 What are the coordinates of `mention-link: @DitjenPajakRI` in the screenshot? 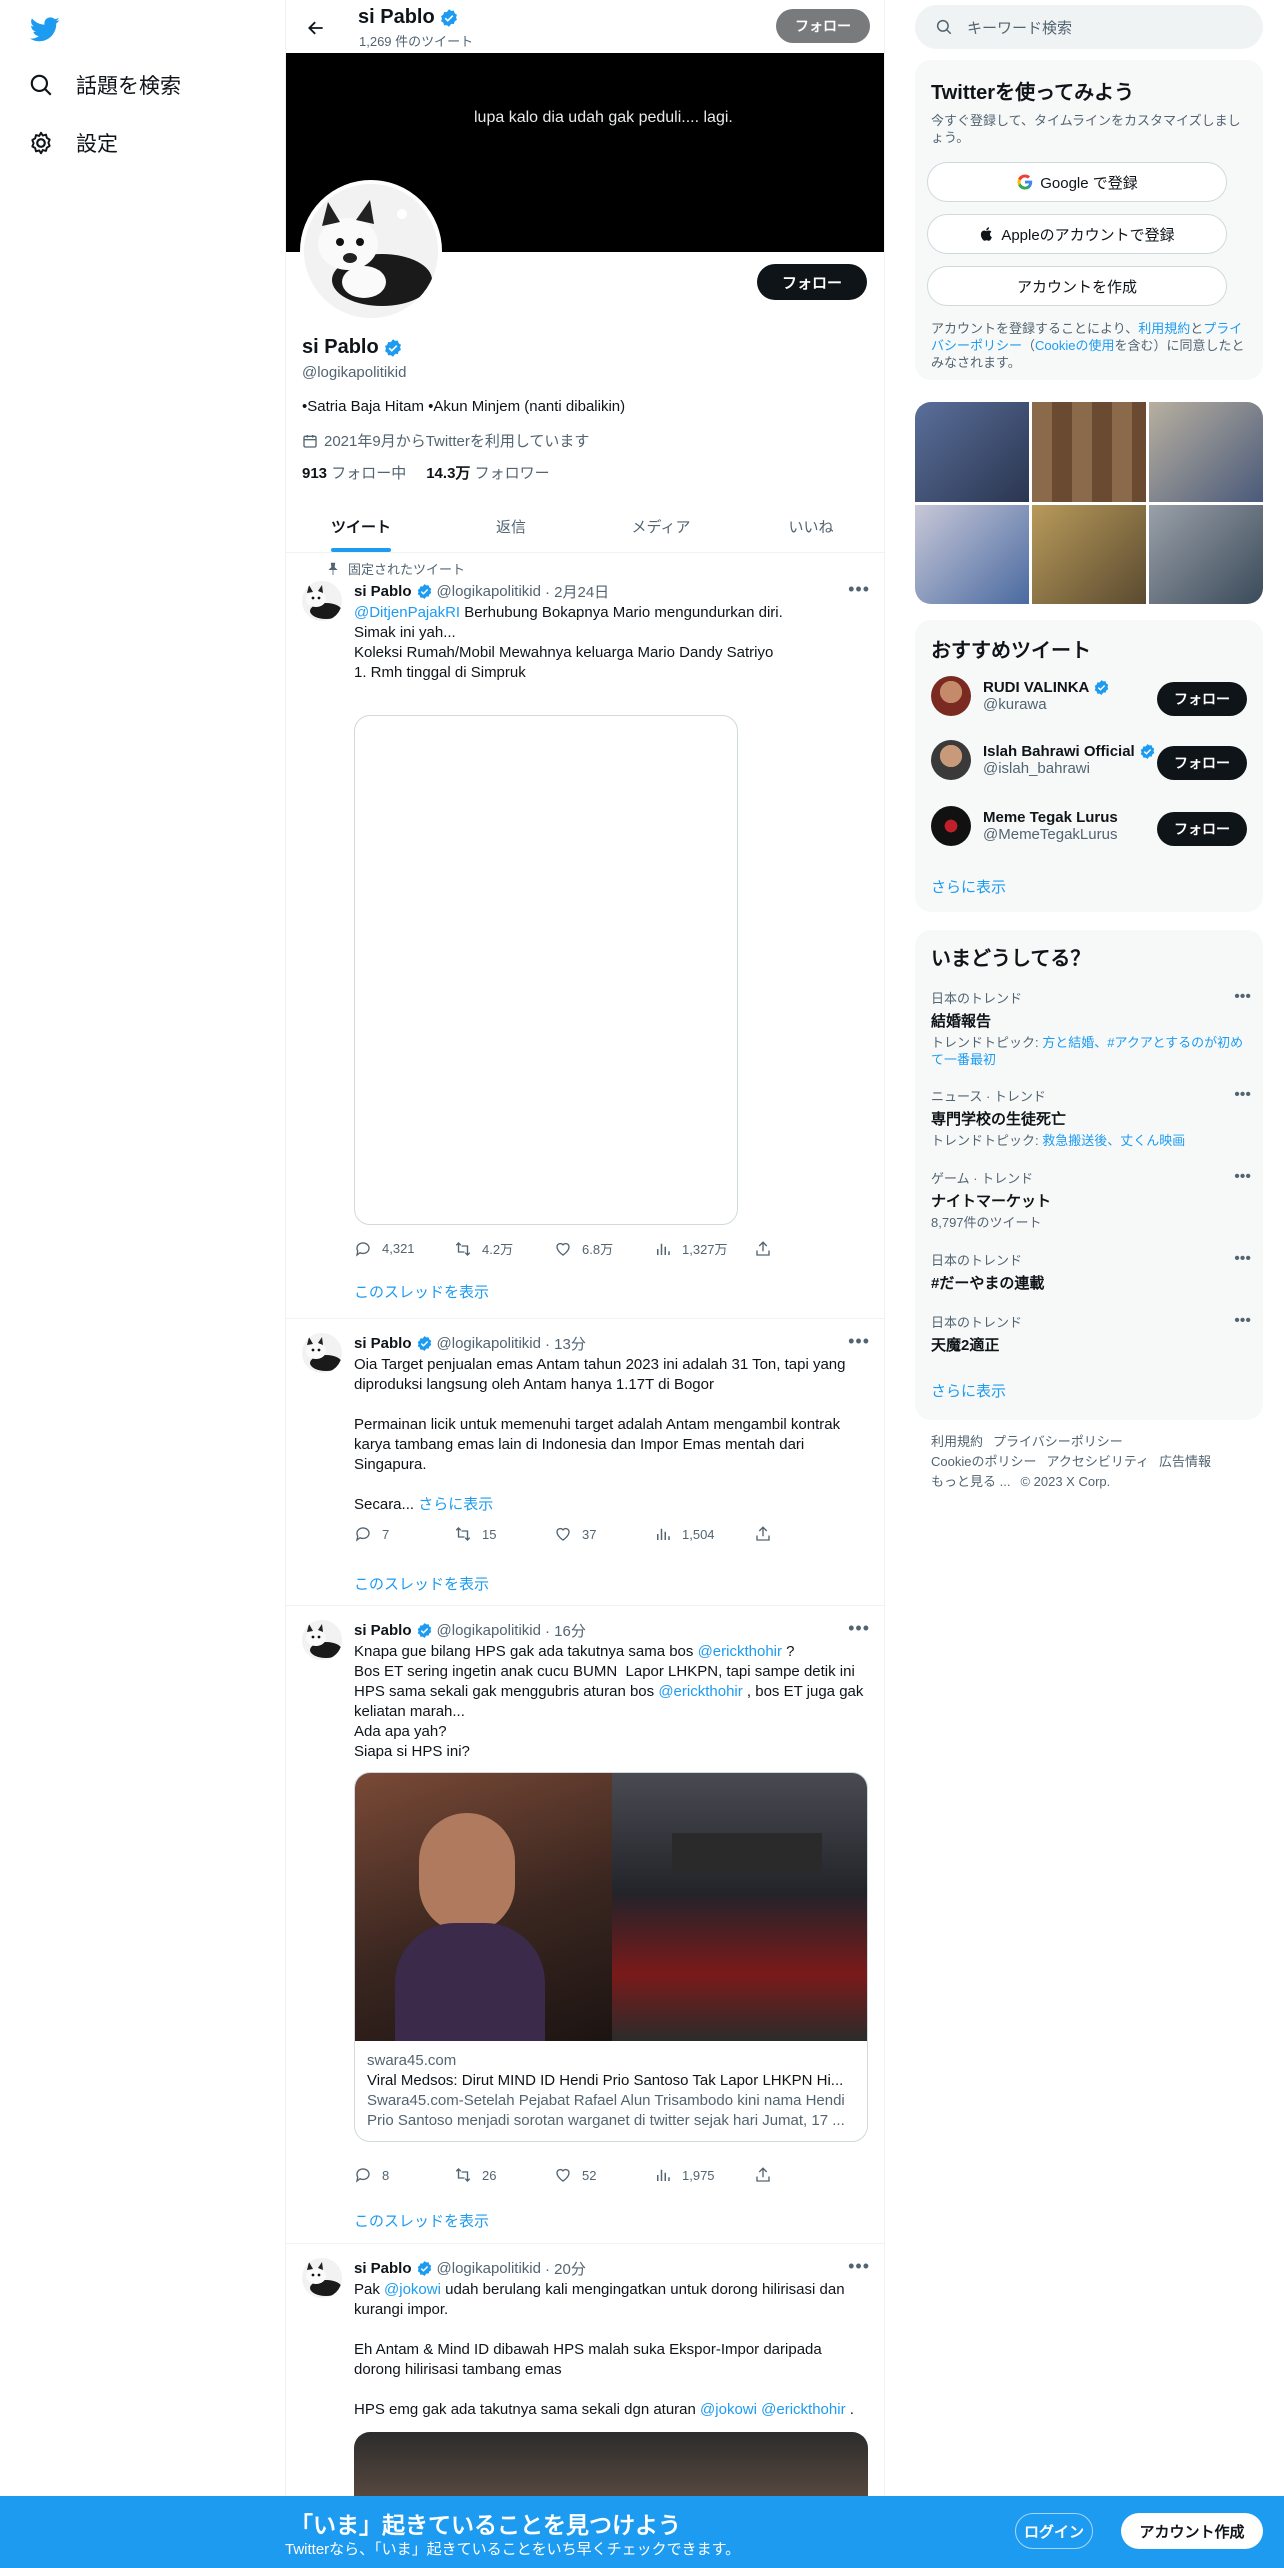 It's located at (407, 612).